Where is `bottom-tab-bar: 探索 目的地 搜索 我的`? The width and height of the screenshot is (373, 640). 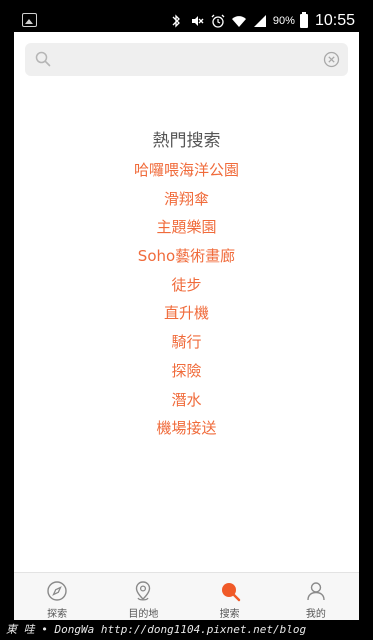
bottom-tab-bar: 探索 目的地 搜索 我的 is located at coordinates (186, 596).